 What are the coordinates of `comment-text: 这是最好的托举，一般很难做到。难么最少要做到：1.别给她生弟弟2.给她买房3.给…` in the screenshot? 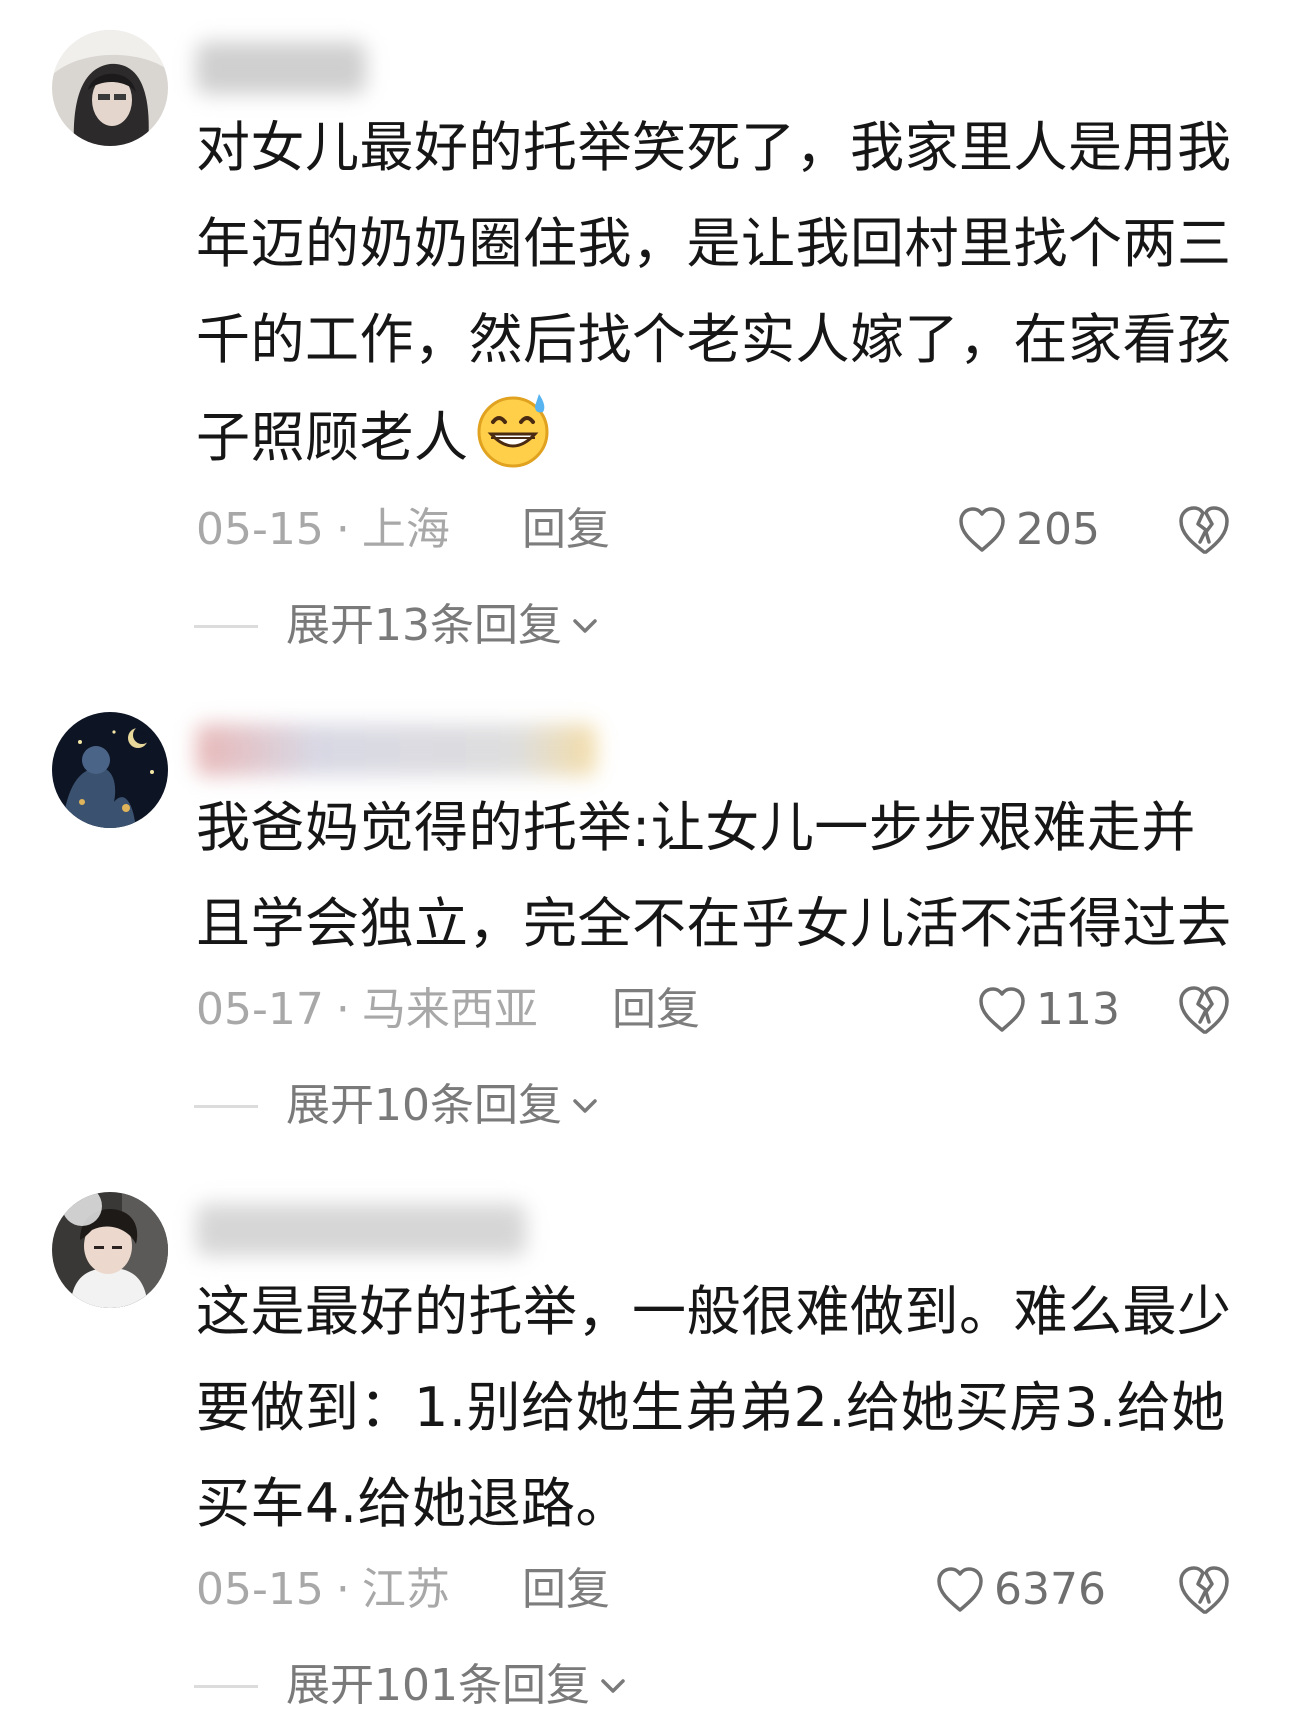 It's located at (714, 1407).